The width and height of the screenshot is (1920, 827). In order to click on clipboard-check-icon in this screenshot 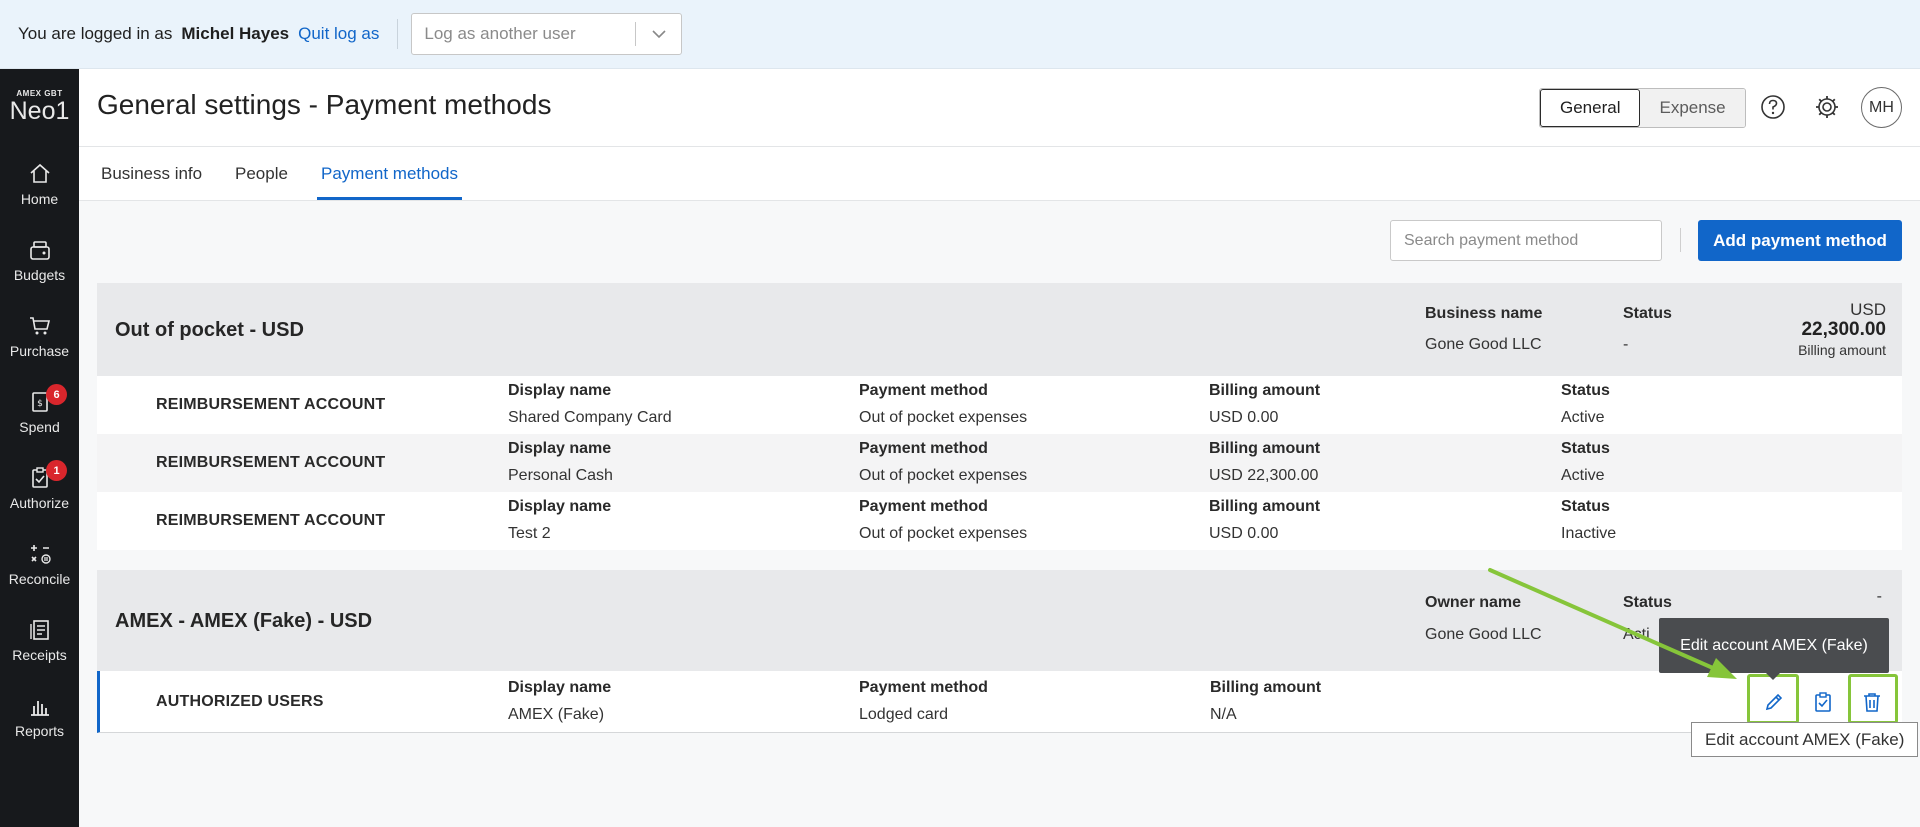, I will do `click(1823, 702)`.